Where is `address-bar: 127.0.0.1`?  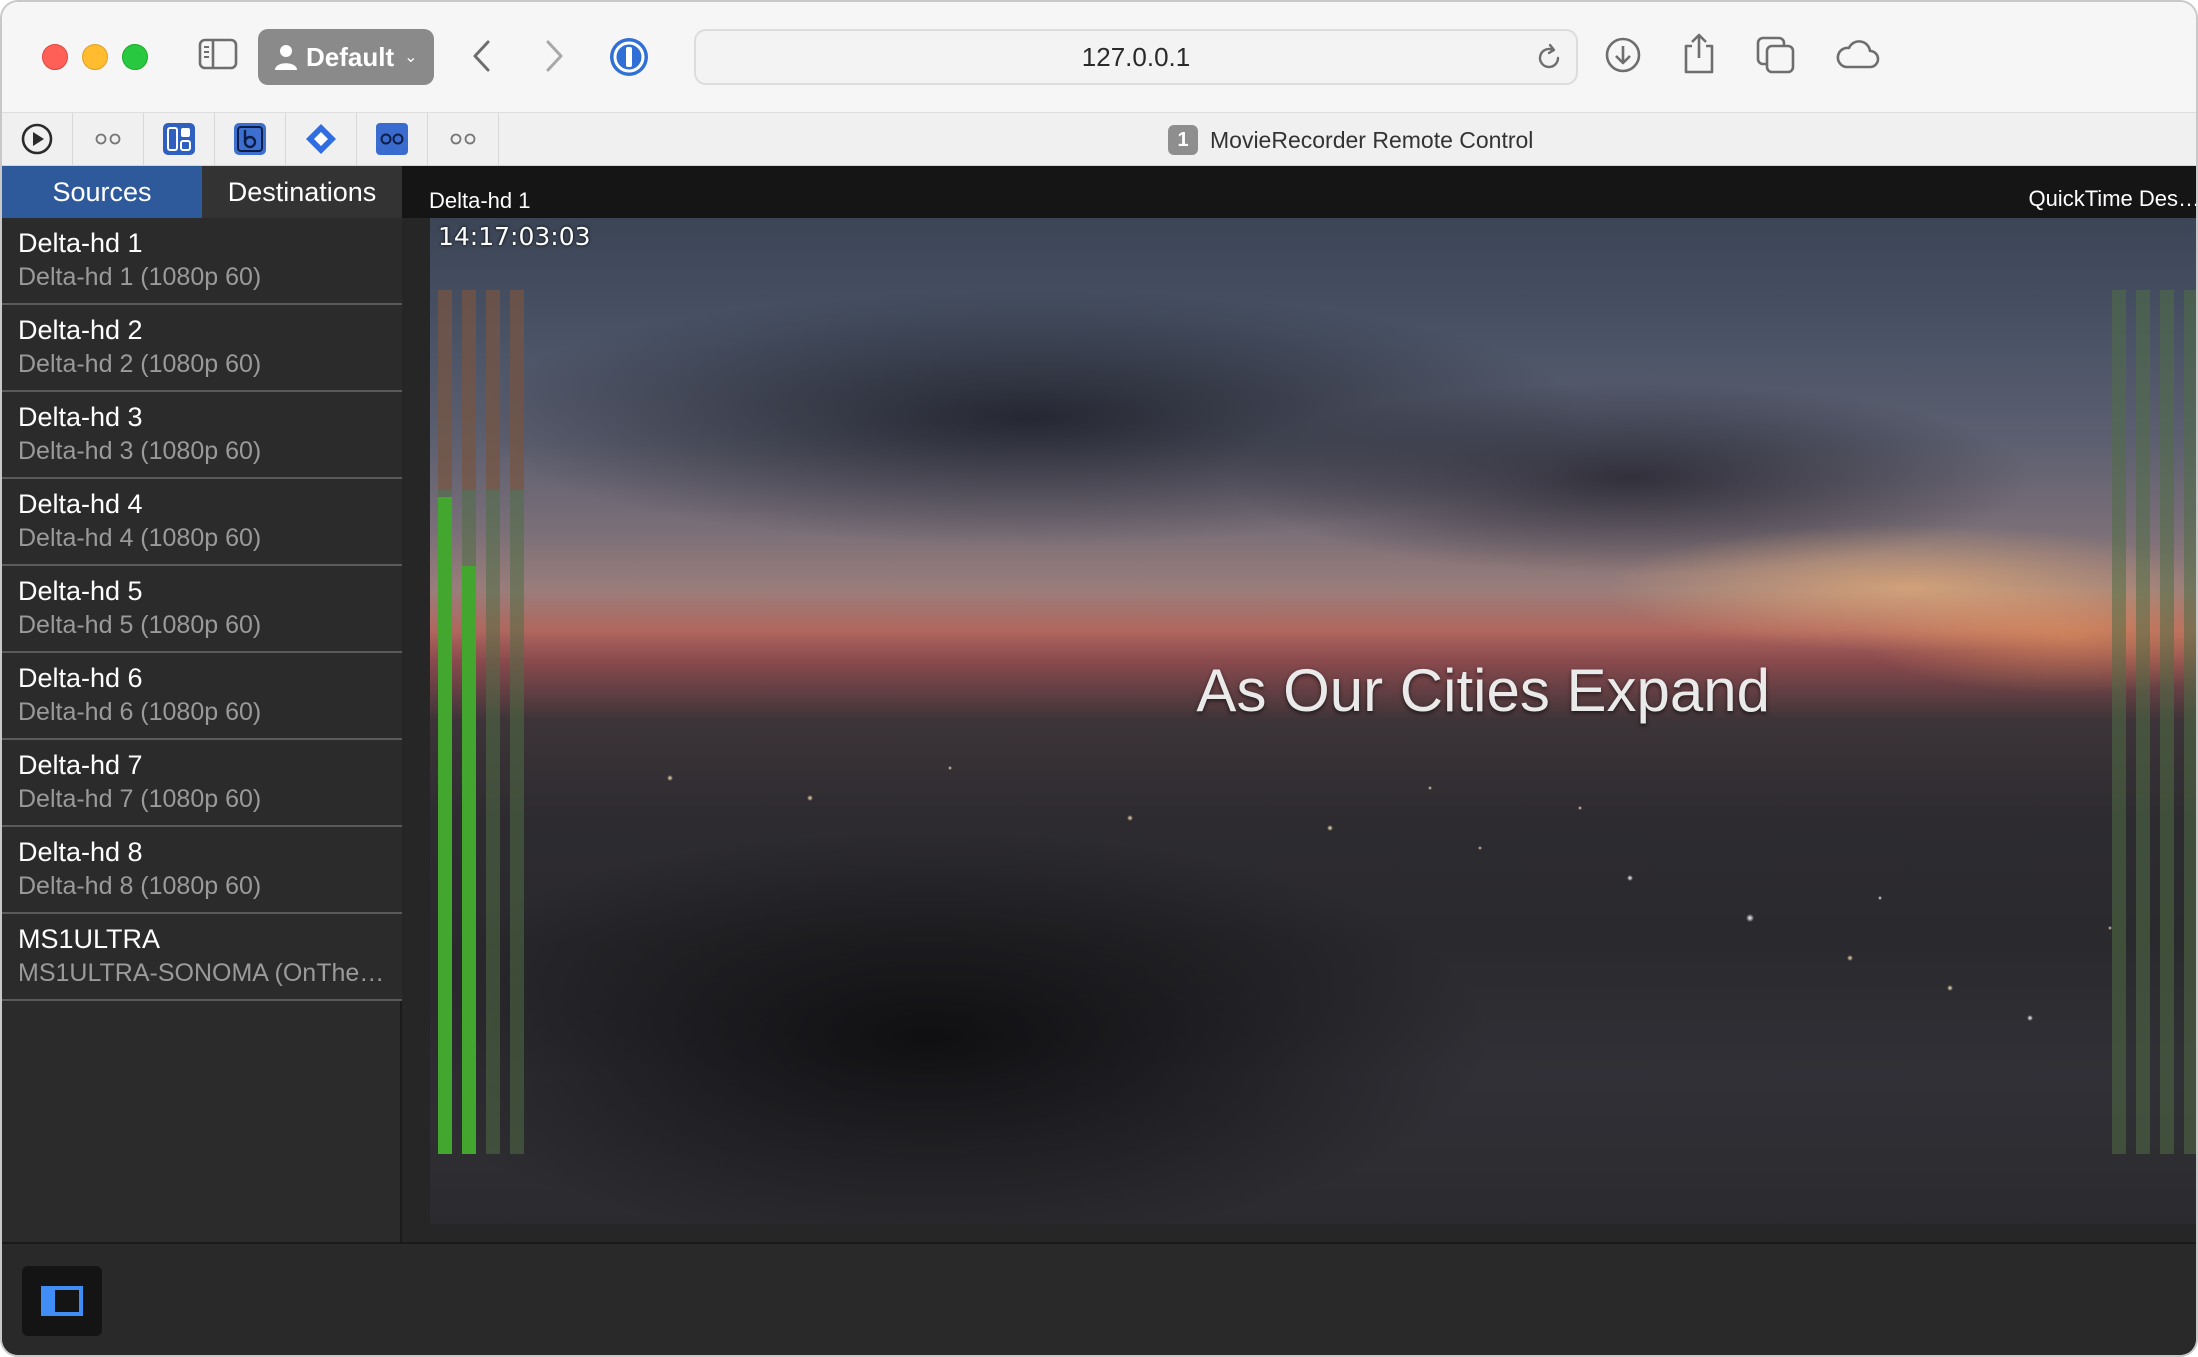 address-bar: 127.0.0.1 is located at coordinates (1136, 57).